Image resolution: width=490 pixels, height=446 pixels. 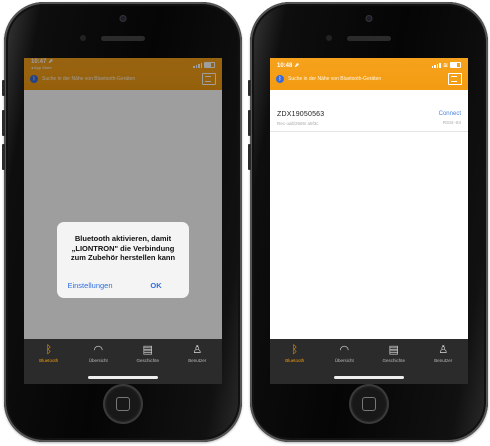 I want to click on scan-text: Suche in der Nähe von Bluetooth-Geräten, so click(x=335, y=79).